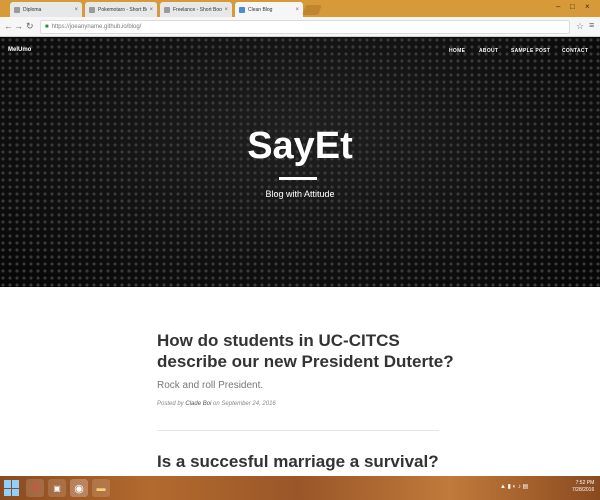  I want to click on title-divider, so click(298, 178).